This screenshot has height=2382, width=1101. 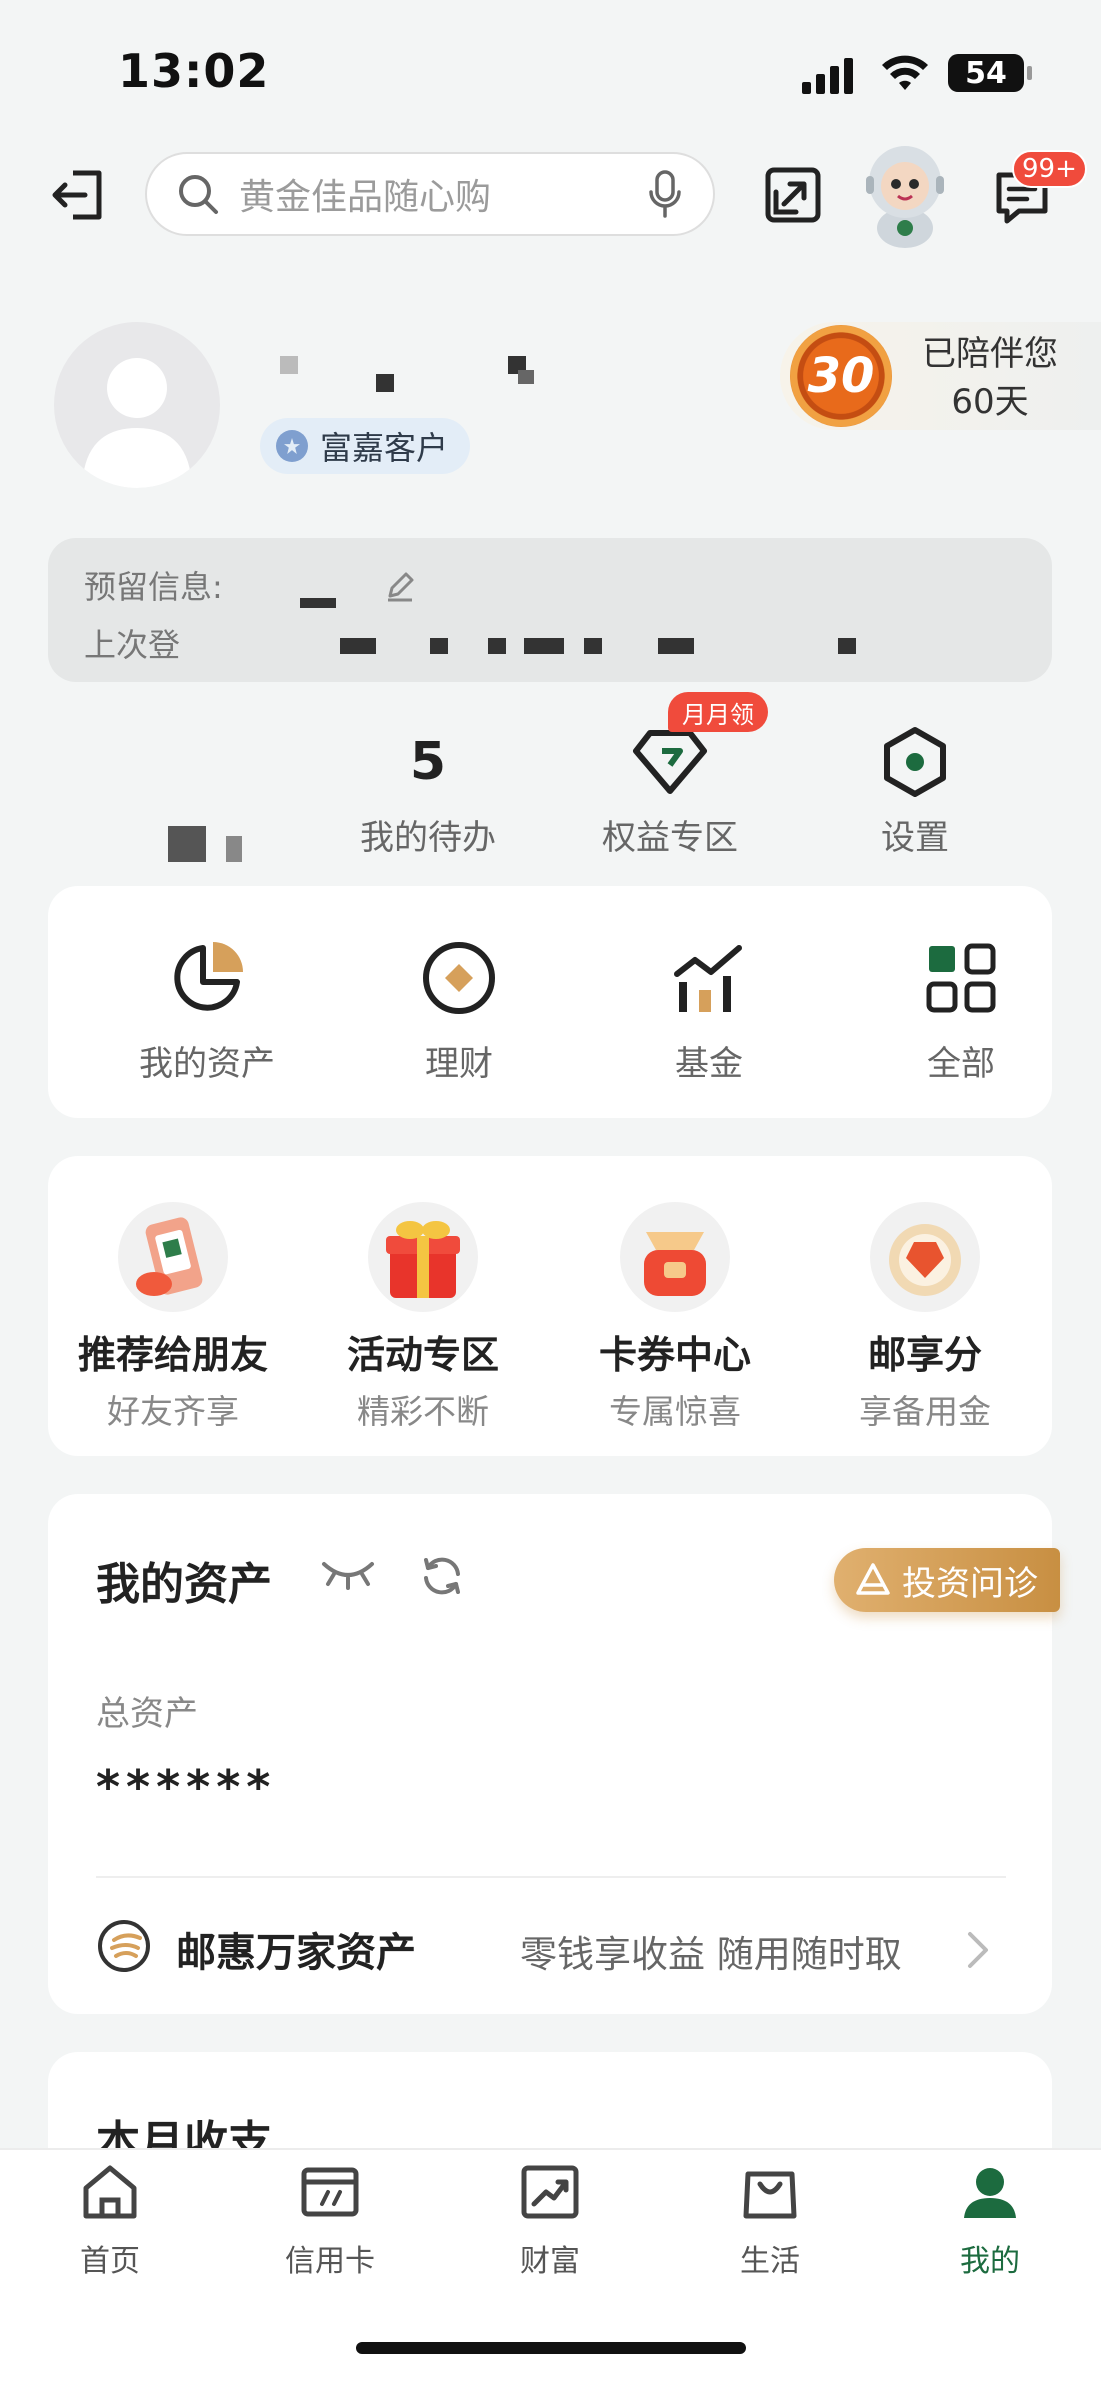 I want to click on home-indicator, so click(x=551, y=2348).